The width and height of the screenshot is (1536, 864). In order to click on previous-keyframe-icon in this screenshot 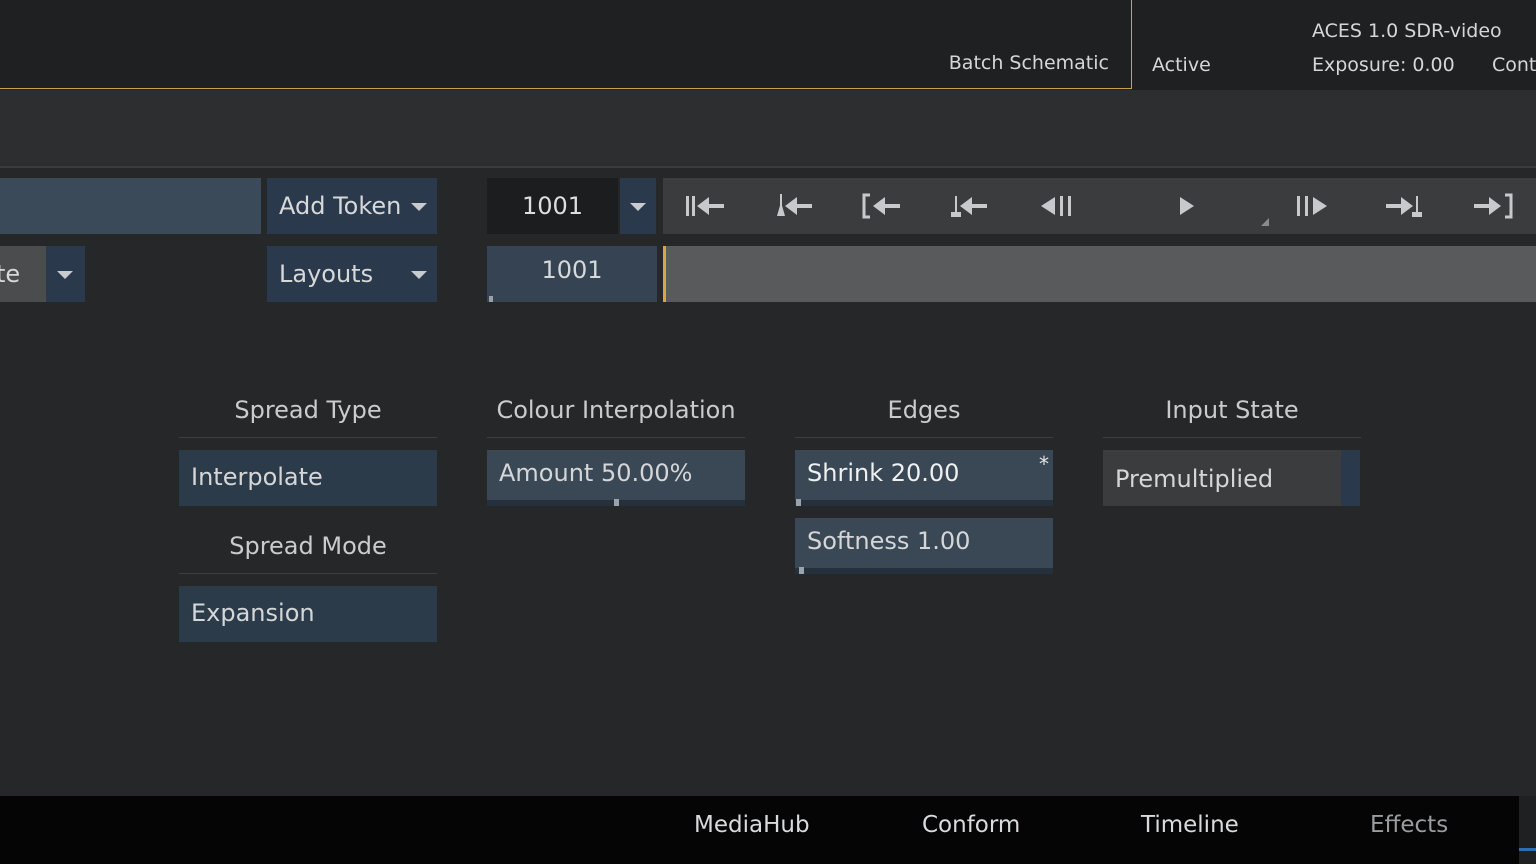, I will do `click(795, 206)`.